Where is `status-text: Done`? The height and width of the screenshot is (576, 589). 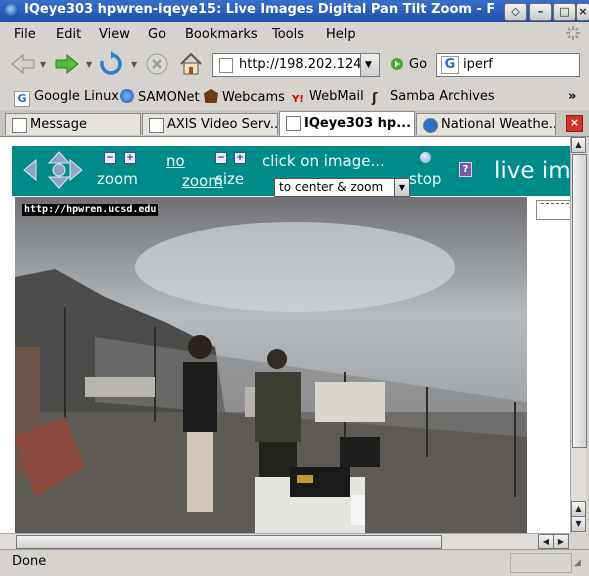 status-text: Done is located at coordinates (29, 561).